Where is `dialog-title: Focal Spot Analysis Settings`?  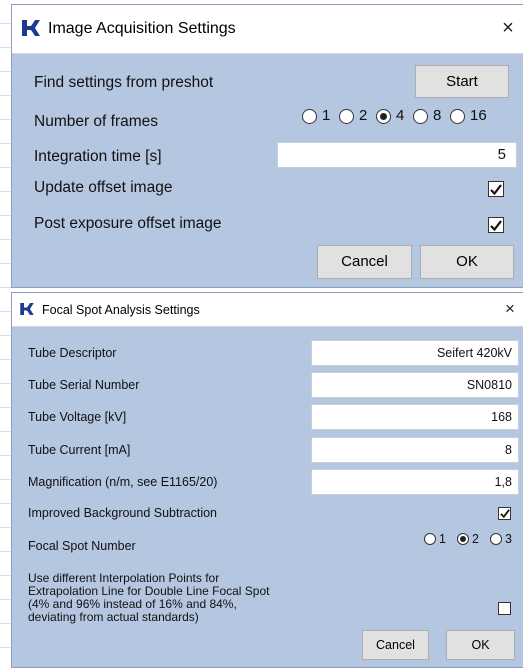 dialog-title: Focal Spot Analysis Settings is located at coordinates (121, 310).